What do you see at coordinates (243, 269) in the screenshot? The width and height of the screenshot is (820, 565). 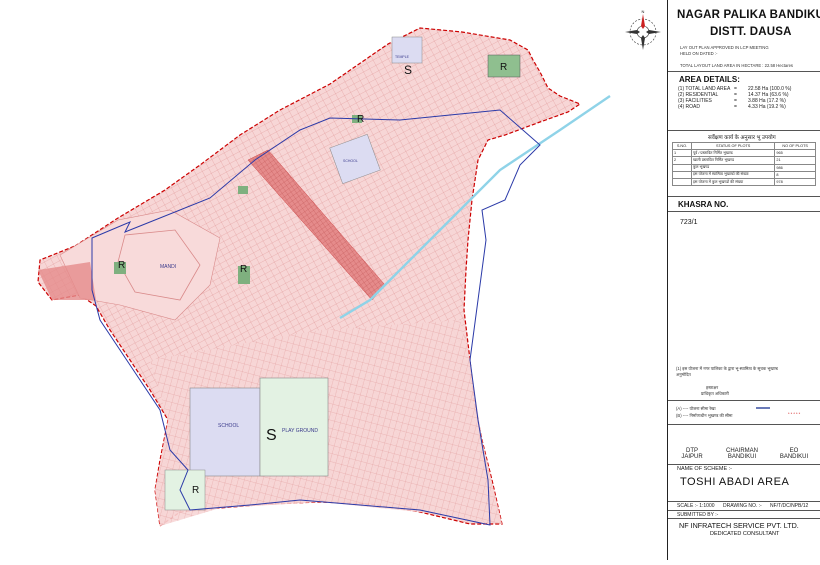 I see `zone-r-center: R` at bounding box center [243, 269].